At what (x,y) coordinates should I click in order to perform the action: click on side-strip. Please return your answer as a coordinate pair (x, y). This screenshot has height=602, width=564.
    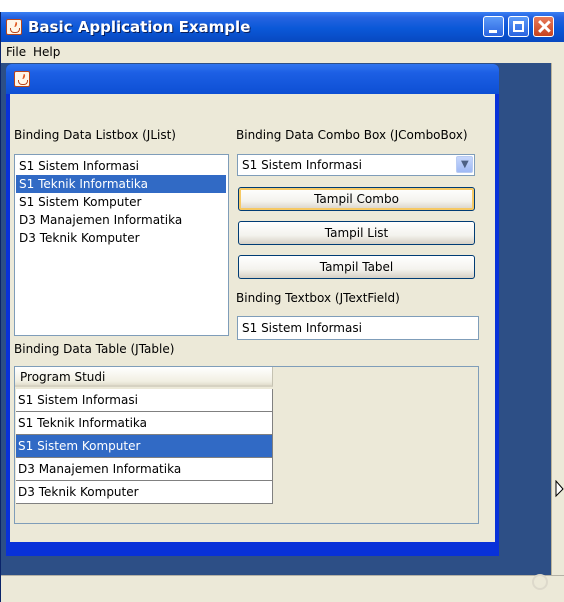
    Looking at the image, I should click on (557, 319).